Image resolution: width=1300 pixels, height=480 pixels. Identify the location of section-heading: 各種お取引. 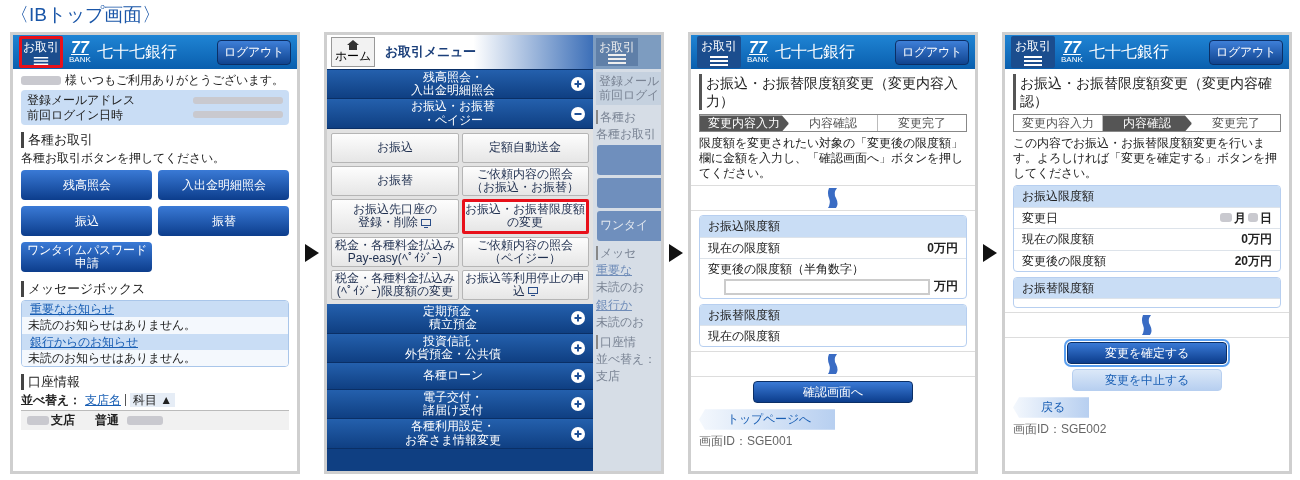
(57, 140).